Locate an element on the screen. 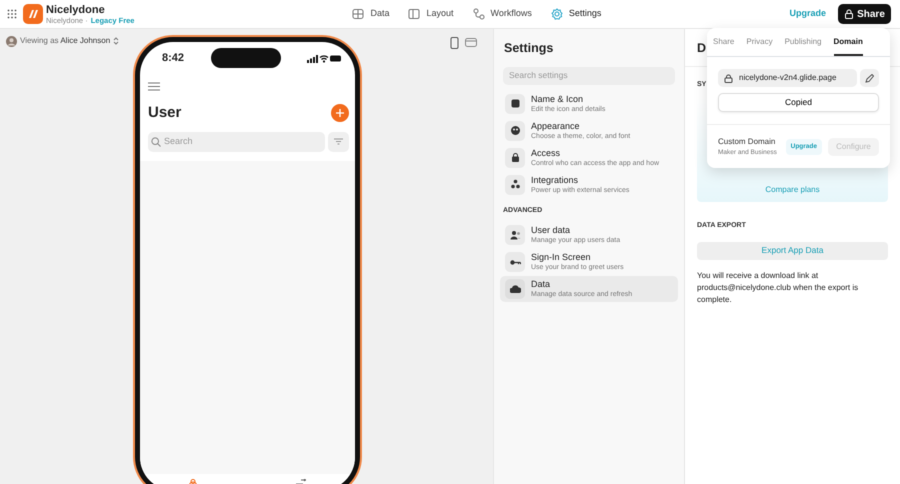 Image resolution: width=900 pixels, height=484 pixels. nav-tab: Data is located at coordinates (371, 14).